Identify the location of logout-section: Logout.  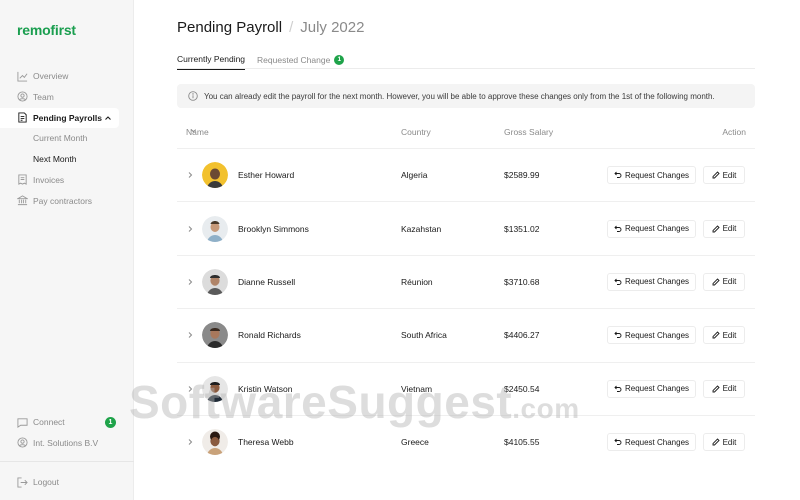
(67, 482).